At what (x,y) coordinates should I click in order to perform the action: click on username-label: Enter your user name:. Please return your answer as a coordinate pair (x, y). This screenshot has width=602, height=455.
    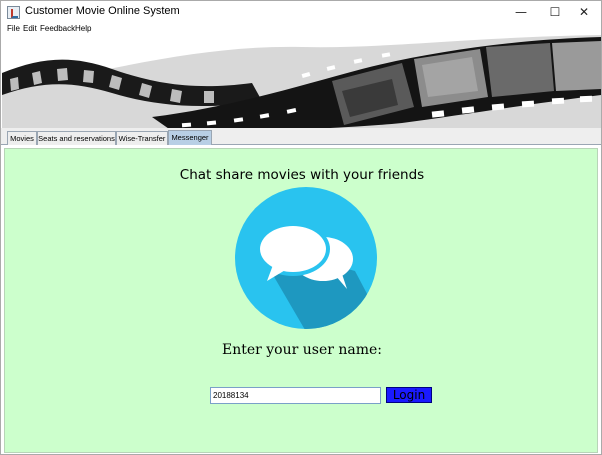
    Looking at the image, I should click on (302, 350).